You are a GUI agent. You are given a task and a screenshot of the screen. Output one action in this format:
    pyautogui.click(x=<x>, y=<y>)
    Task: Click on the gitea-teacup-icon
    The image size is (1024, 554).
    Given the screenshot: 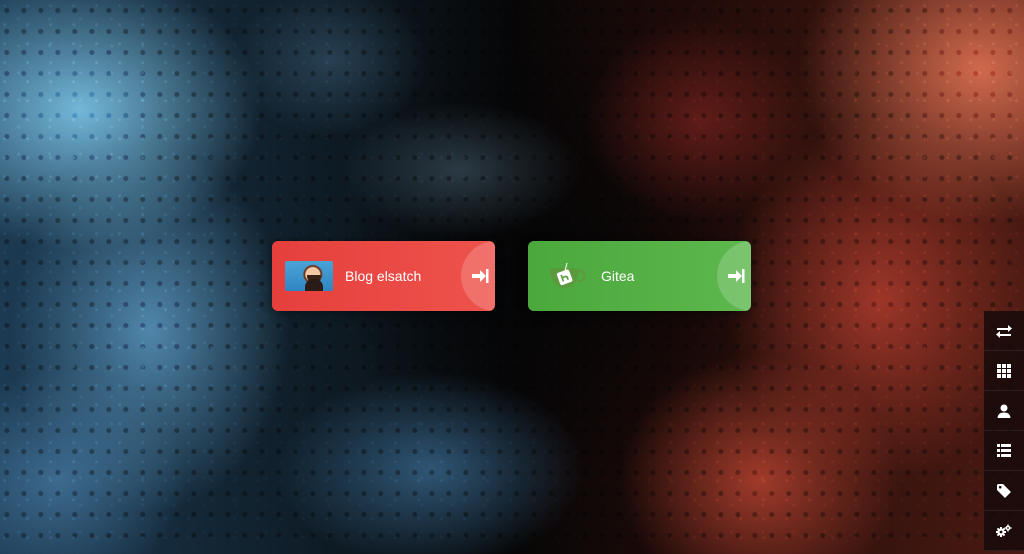 What is the action you would take?
    pyautogui.click(x=565, y=276)
    